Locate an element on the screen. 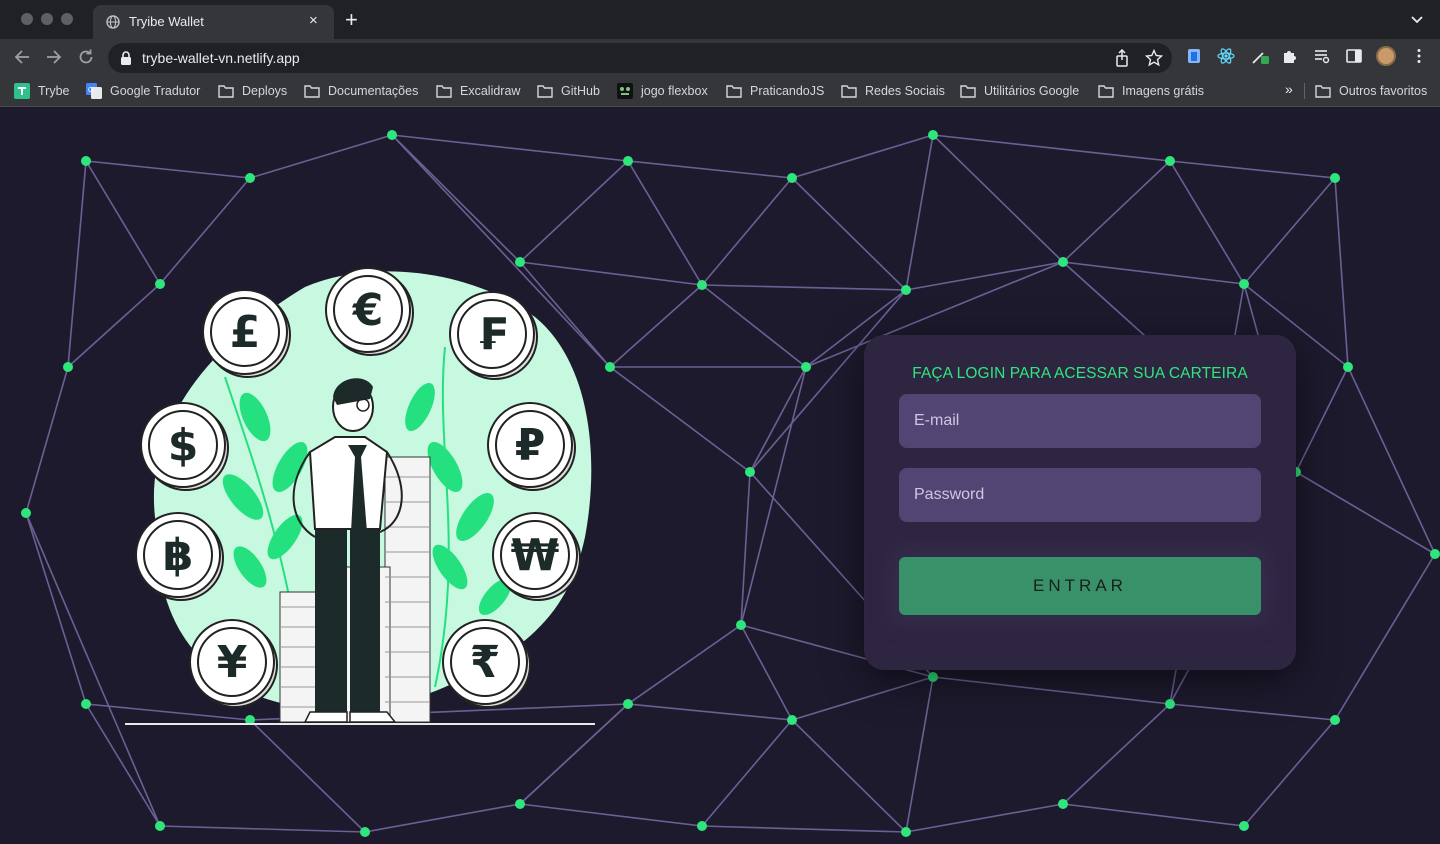 This screenshot has width=1440, height=844. bookmark-trybe: Trybe is located at coordinates (42, 91).